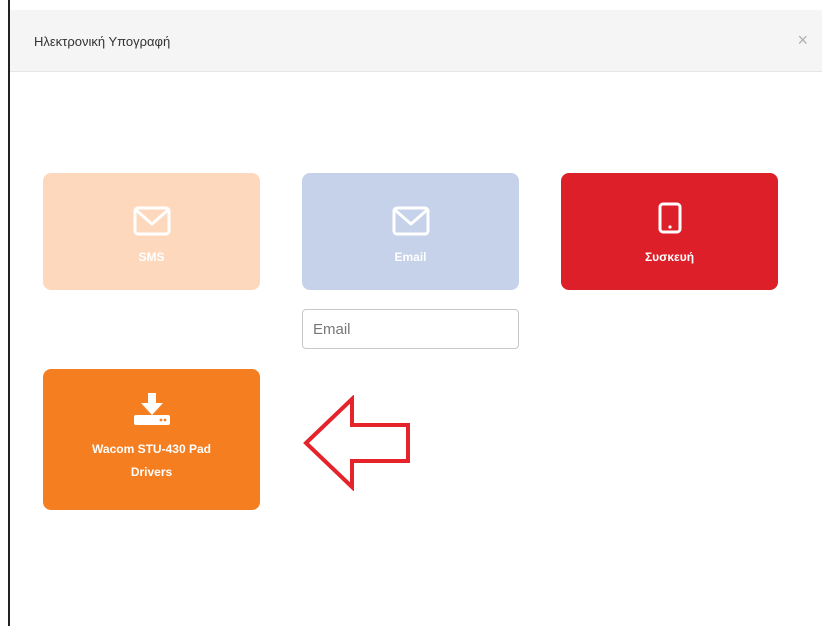  I want to click on email-input, so click(410, 329).